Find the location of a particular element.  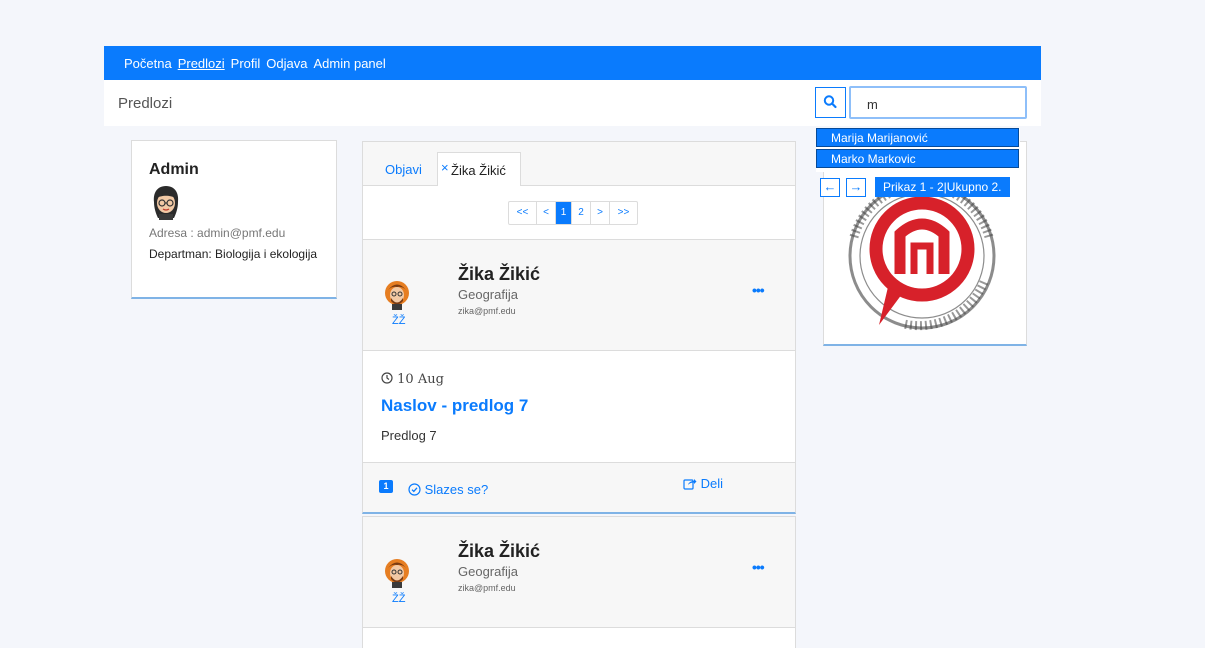

profile-department: Departman: Biologija i ekologija is located at coordinates (233, 254).